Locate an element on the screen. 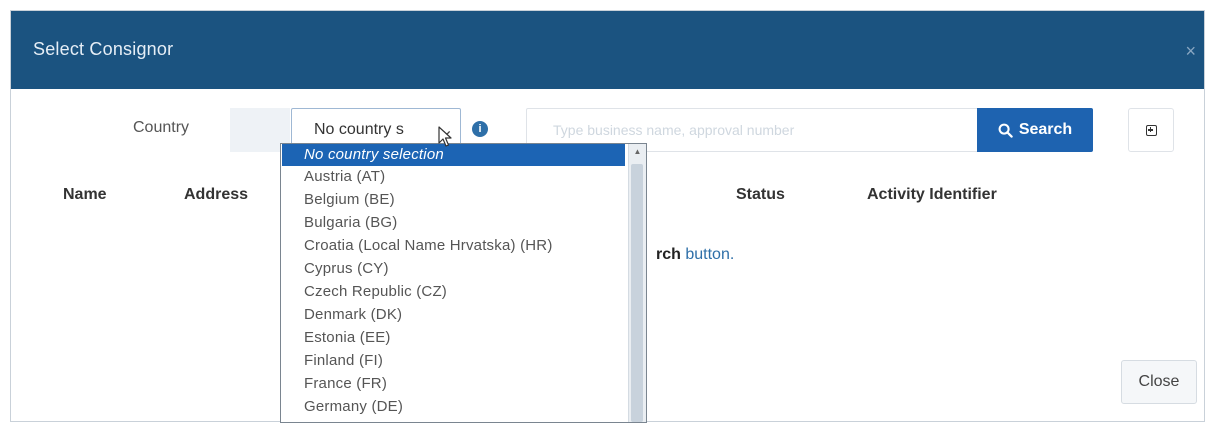 The height and width of the screenshot is (423, 1208). country-option: Austria (AT) is located at coordinates (453, 177).